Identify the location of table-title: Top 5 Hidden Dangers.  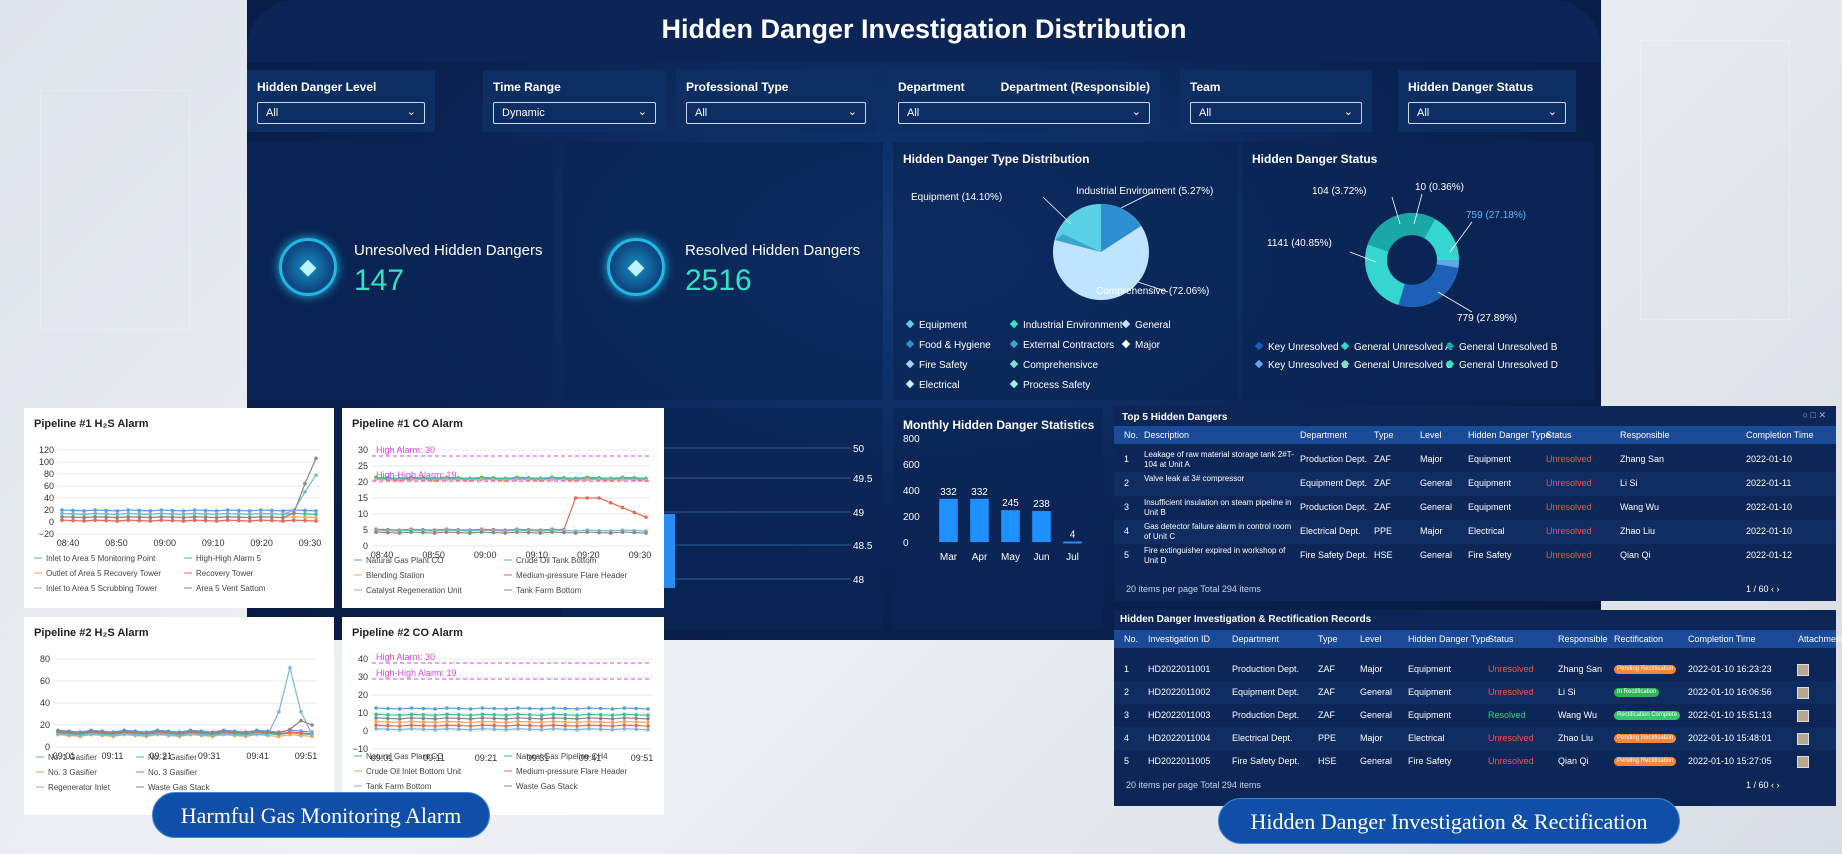
(1175, 417).